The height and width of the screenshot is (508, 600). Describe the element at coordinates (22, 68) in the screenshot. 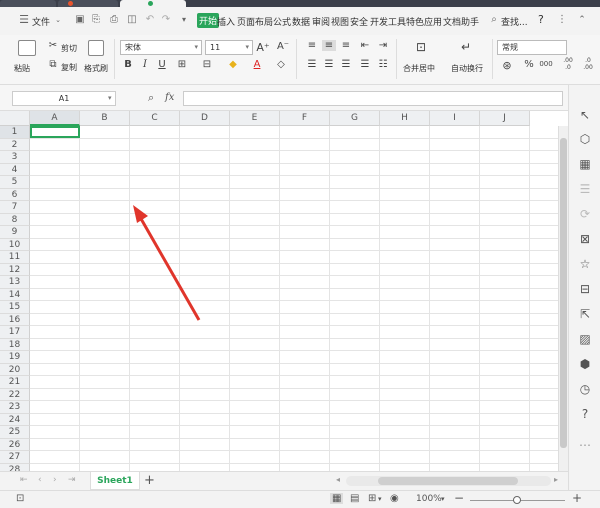

I see `paste-button: 粘贴` at that location.